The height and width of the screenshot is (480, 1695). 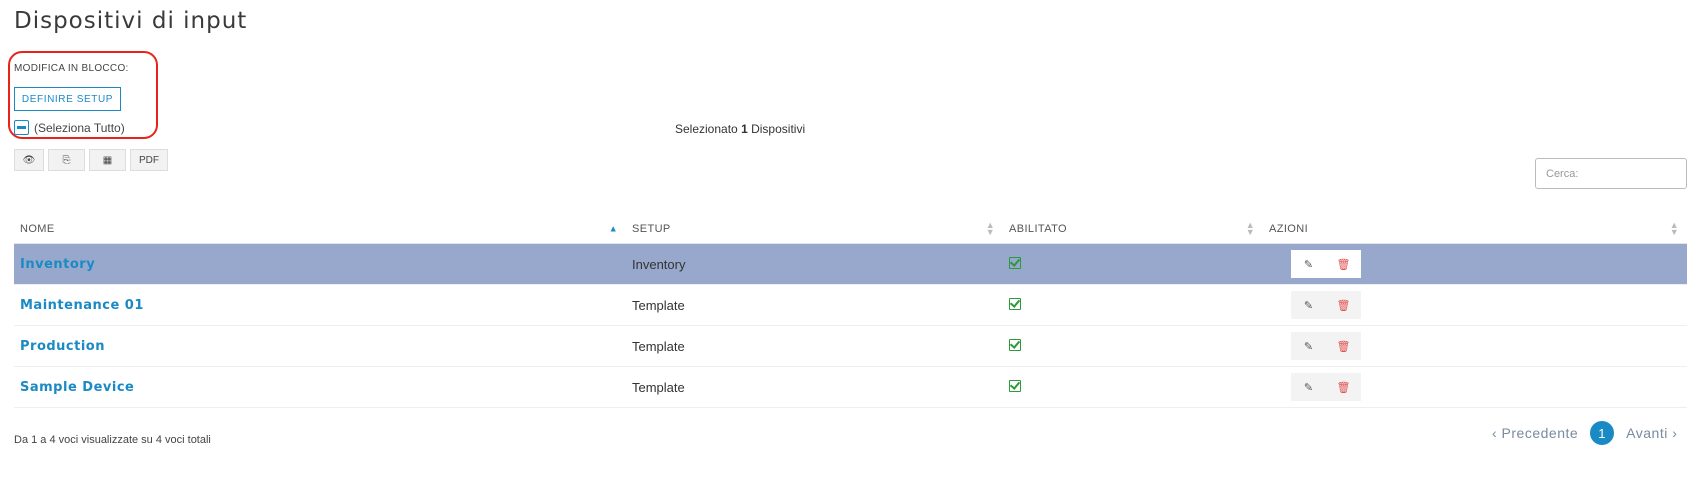 I want to click on indeterminate-checkbox-icon, so click(x=21, y=127).